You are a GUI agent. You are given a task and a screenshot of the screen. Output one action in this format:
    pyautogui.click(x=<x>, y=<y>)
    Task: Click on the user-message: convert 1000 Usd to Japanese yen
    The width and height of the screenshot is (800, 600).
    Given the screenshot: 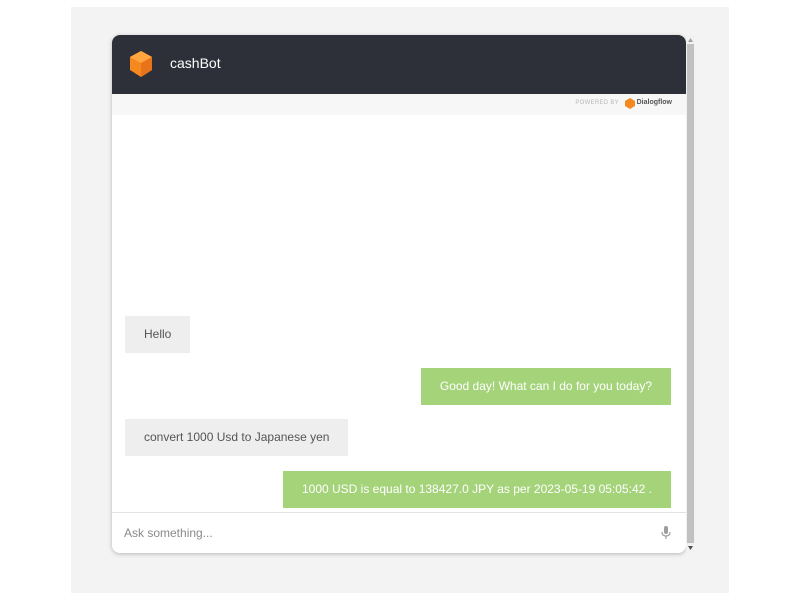 What is the action you would take?
    pyautogui.click(x=237, y=437)
    